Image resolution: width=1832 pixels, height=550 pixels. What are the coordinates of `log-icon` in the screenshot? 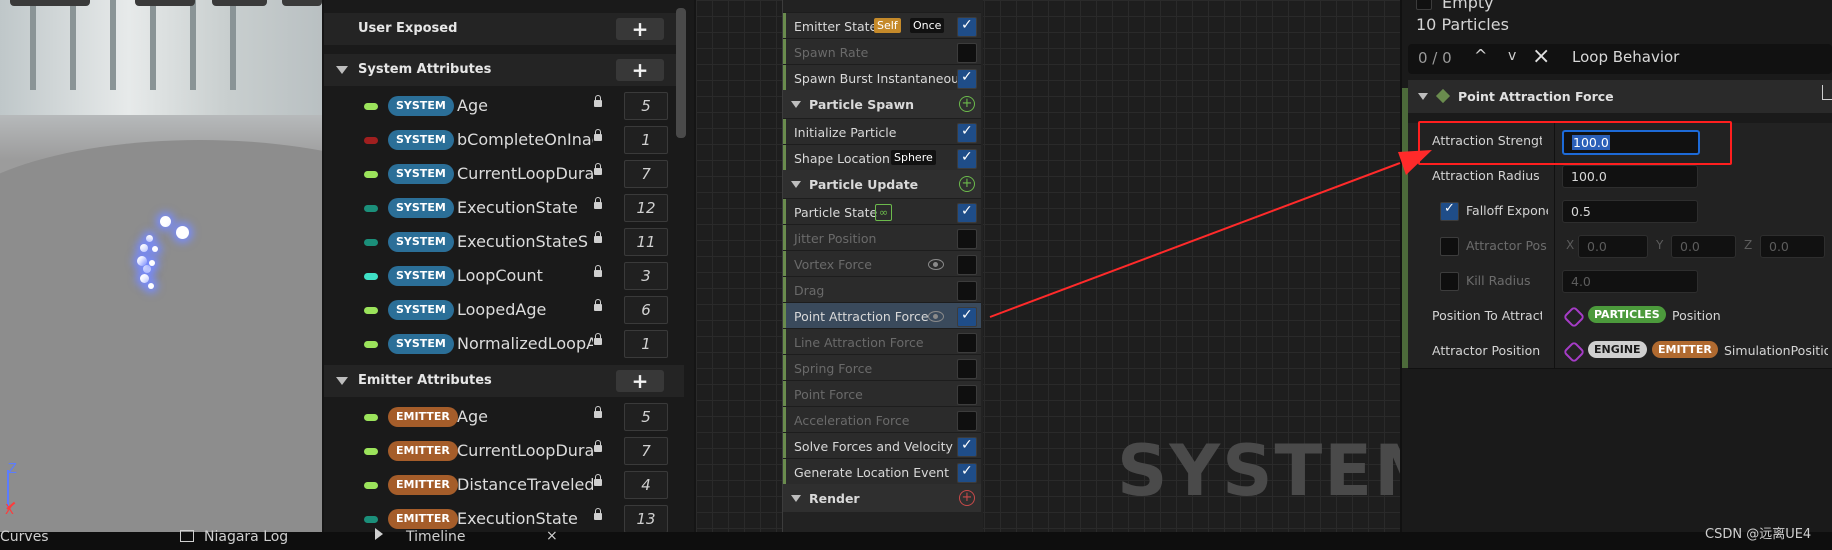 It's located at (187, 536).